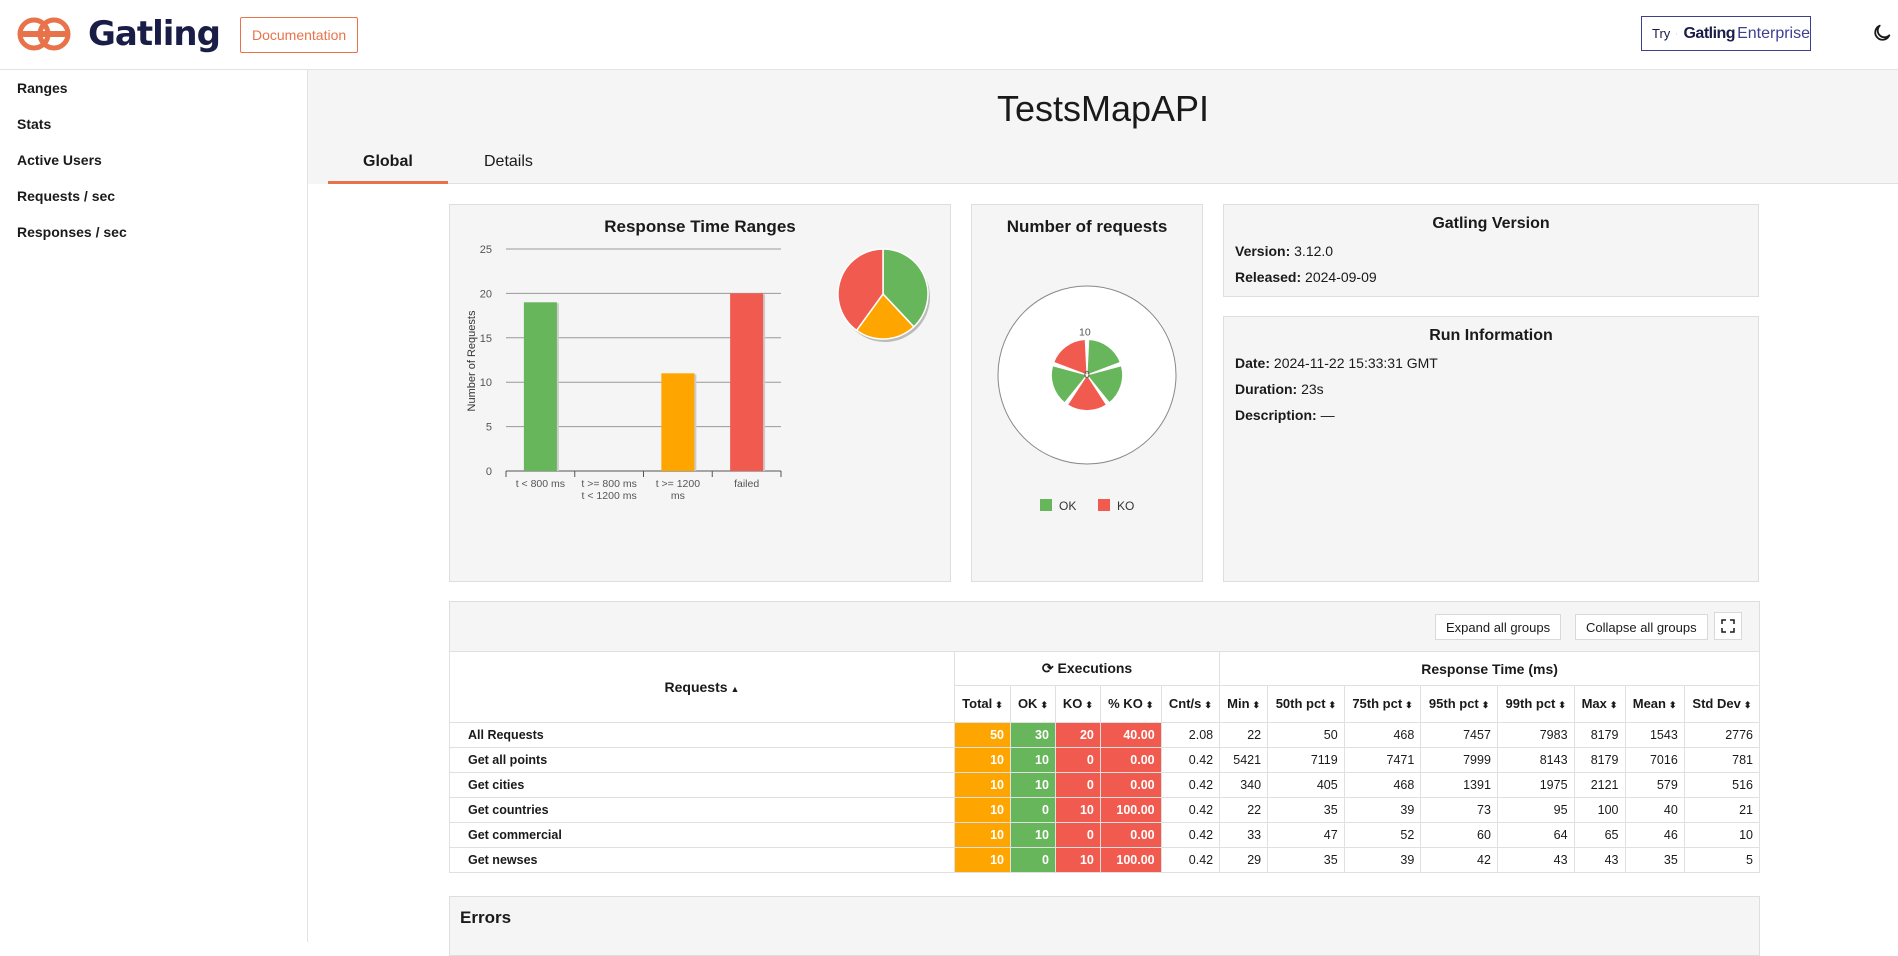 This screenshot has width=1898, height=956. I want to click on column-header-std-dev: Std Dev⬍, so click(1721, 704).